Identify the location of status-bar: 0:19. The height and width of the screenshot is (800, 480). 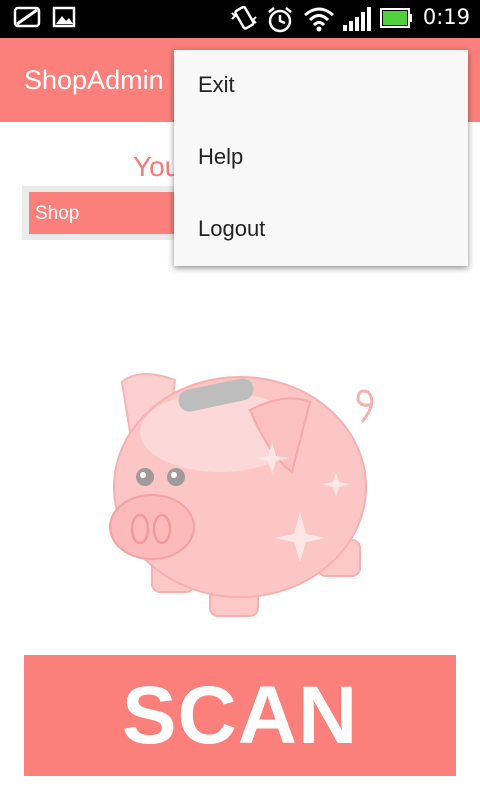
(240, 19).